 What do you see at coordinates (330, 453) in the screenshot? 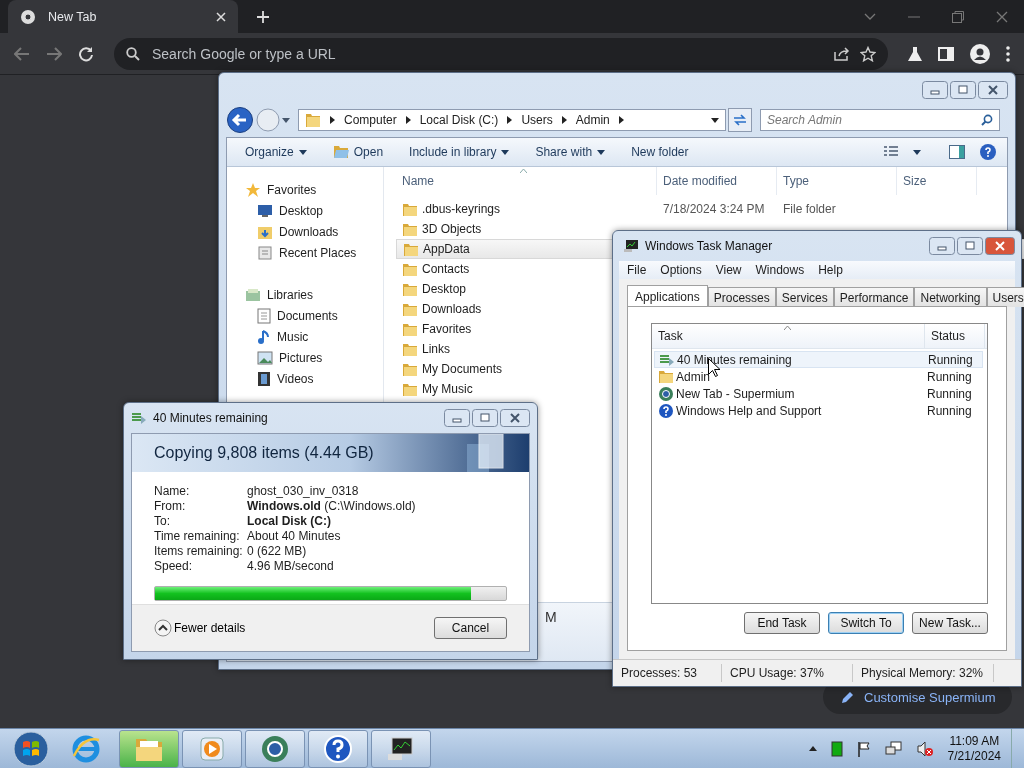
I see `dialog-banner: Copying 9,808 items (4.44 GB)` at bounding box center [330, 453].